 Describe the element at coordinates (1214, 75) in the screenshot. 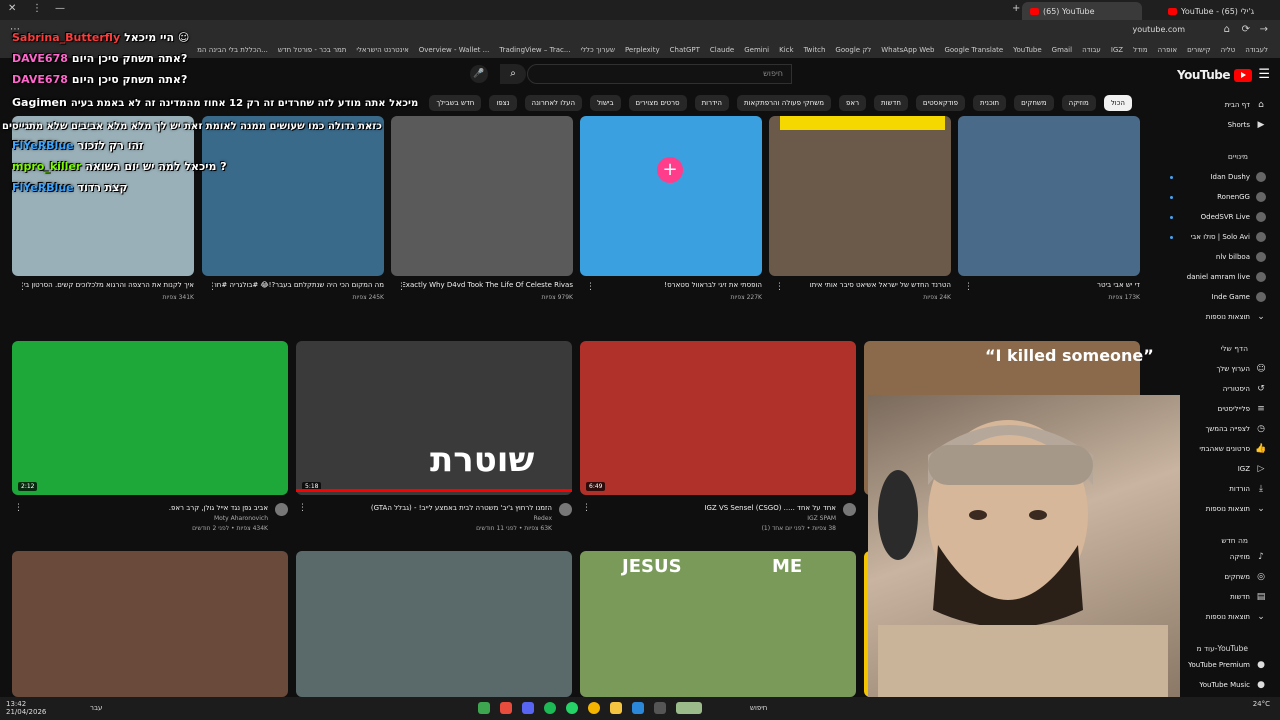

I see `youtube-logo: YouTube` at that location.